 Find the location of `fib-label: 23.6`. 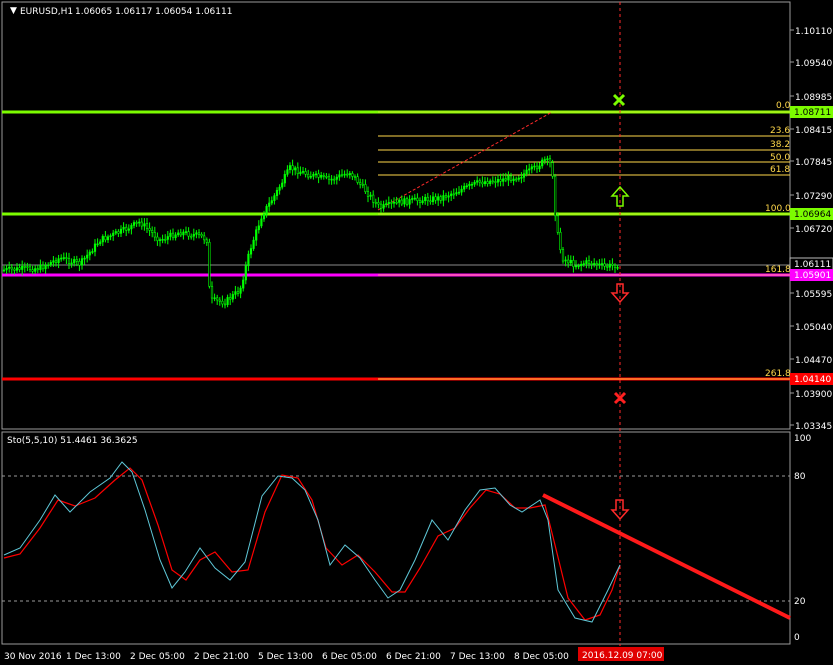

fib-label: 23.6 is located at coordinates (780, 131).